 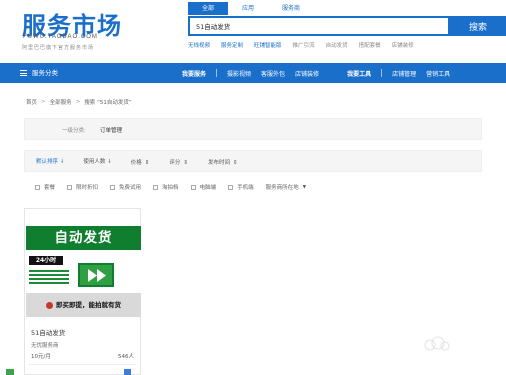 What do you see at coordinates (273, 73) in the screenshot?
I see `nav-item-customer-service: 客服外包` at bounding box center [273, 73].